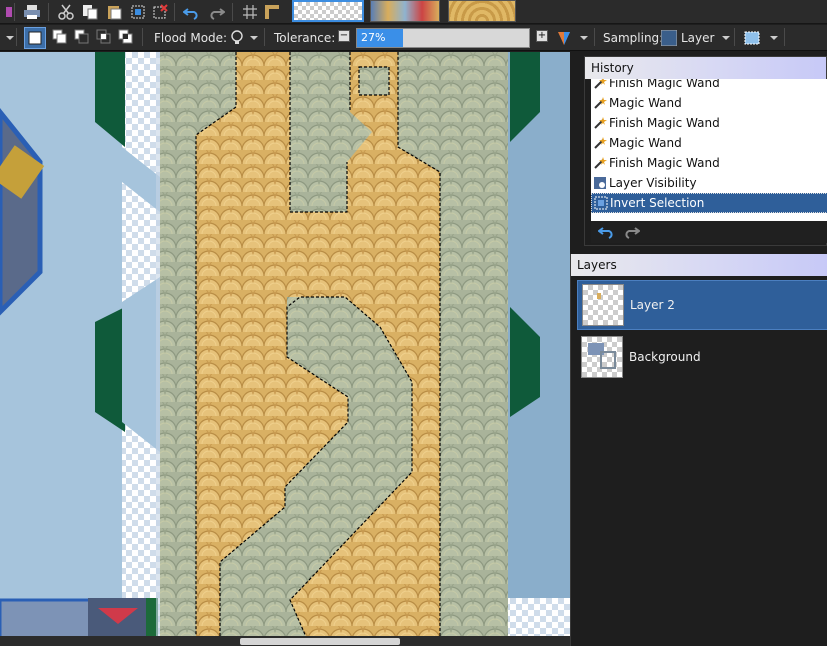 The width and height of the screenshot is (827, 646). I want to click on redo-icon, so click(216, 12).